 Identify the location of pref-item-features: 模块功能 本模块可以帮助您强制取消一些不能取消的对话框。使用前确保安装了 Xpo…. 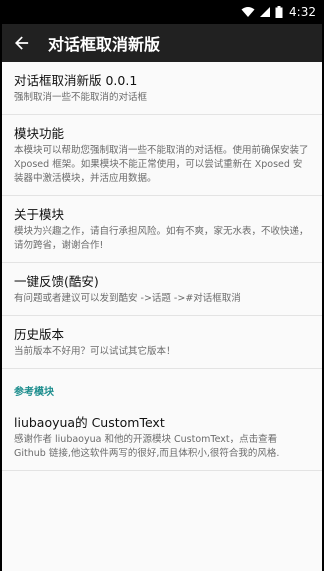
(162, 155).